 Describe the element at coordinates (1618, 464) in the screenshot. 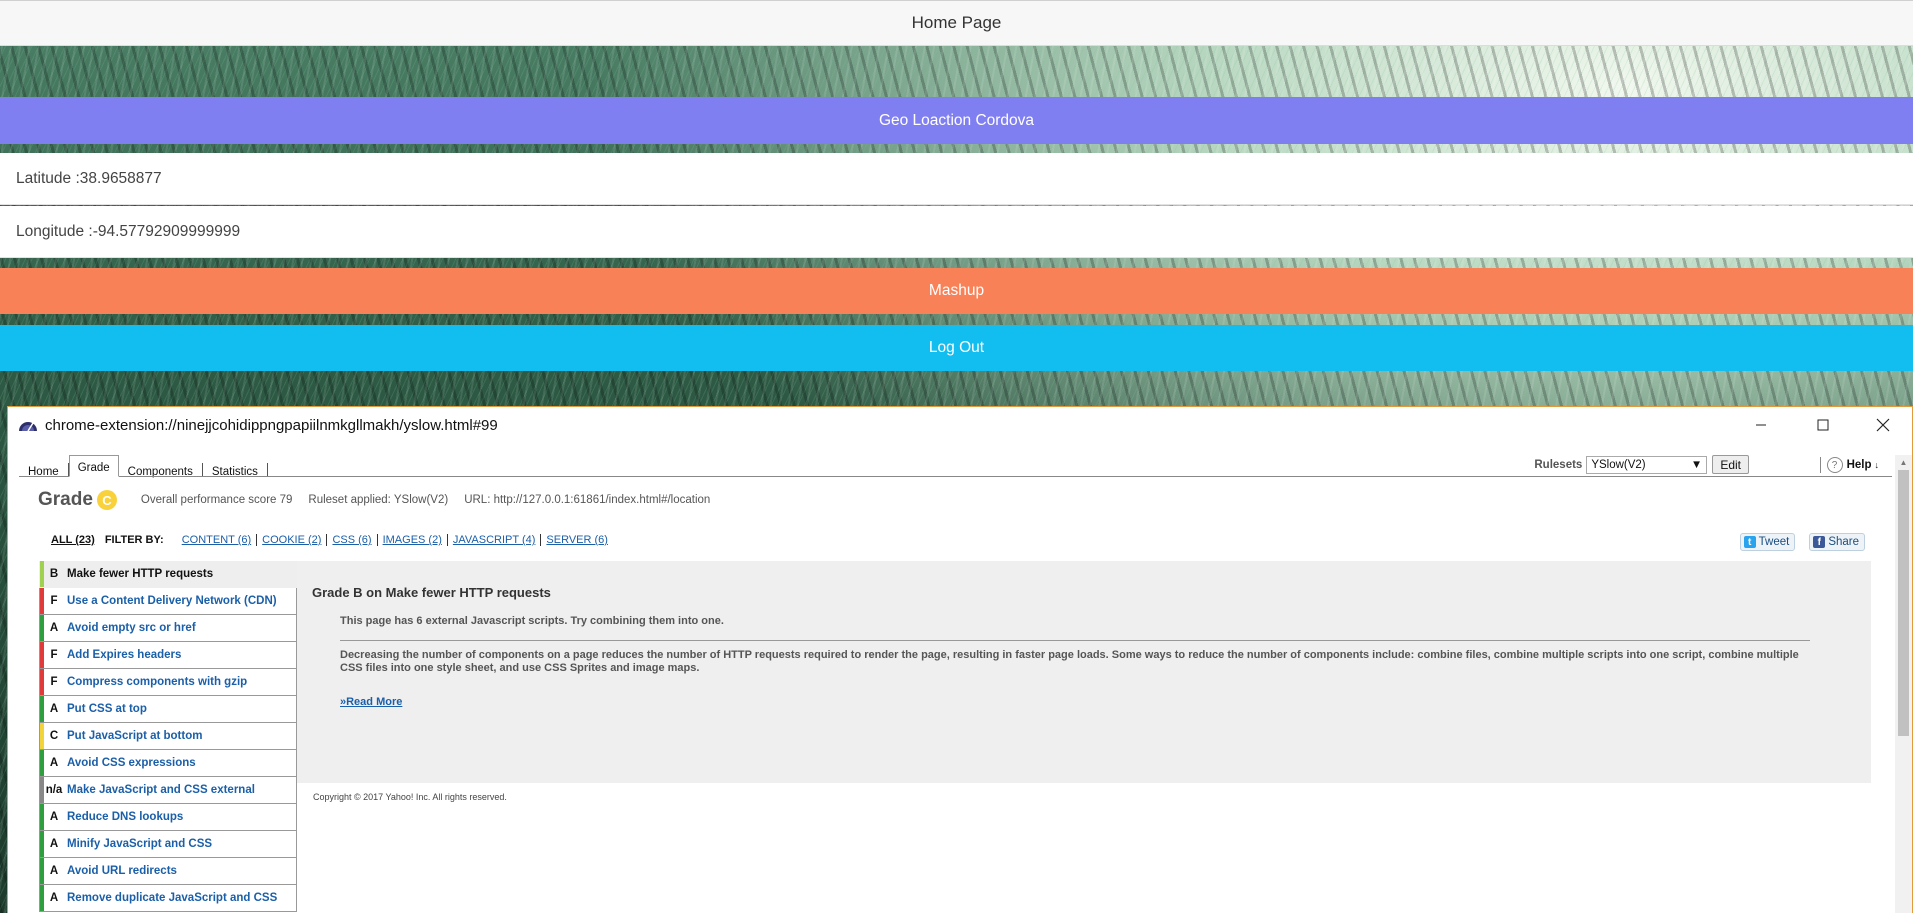

I see `ruleset-selected-value: YSlow(V2)` at that location.